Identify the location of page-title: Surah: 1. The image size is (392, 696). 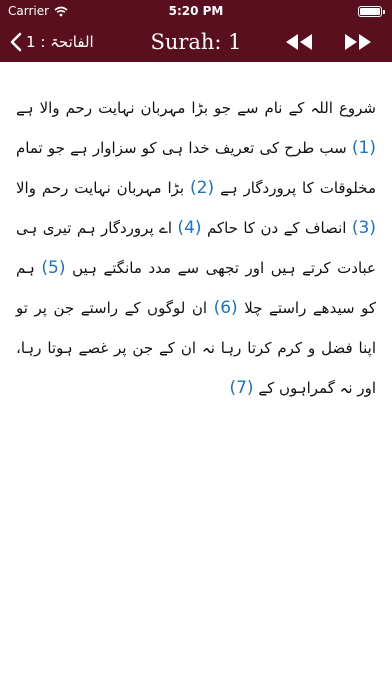
(196, 42).